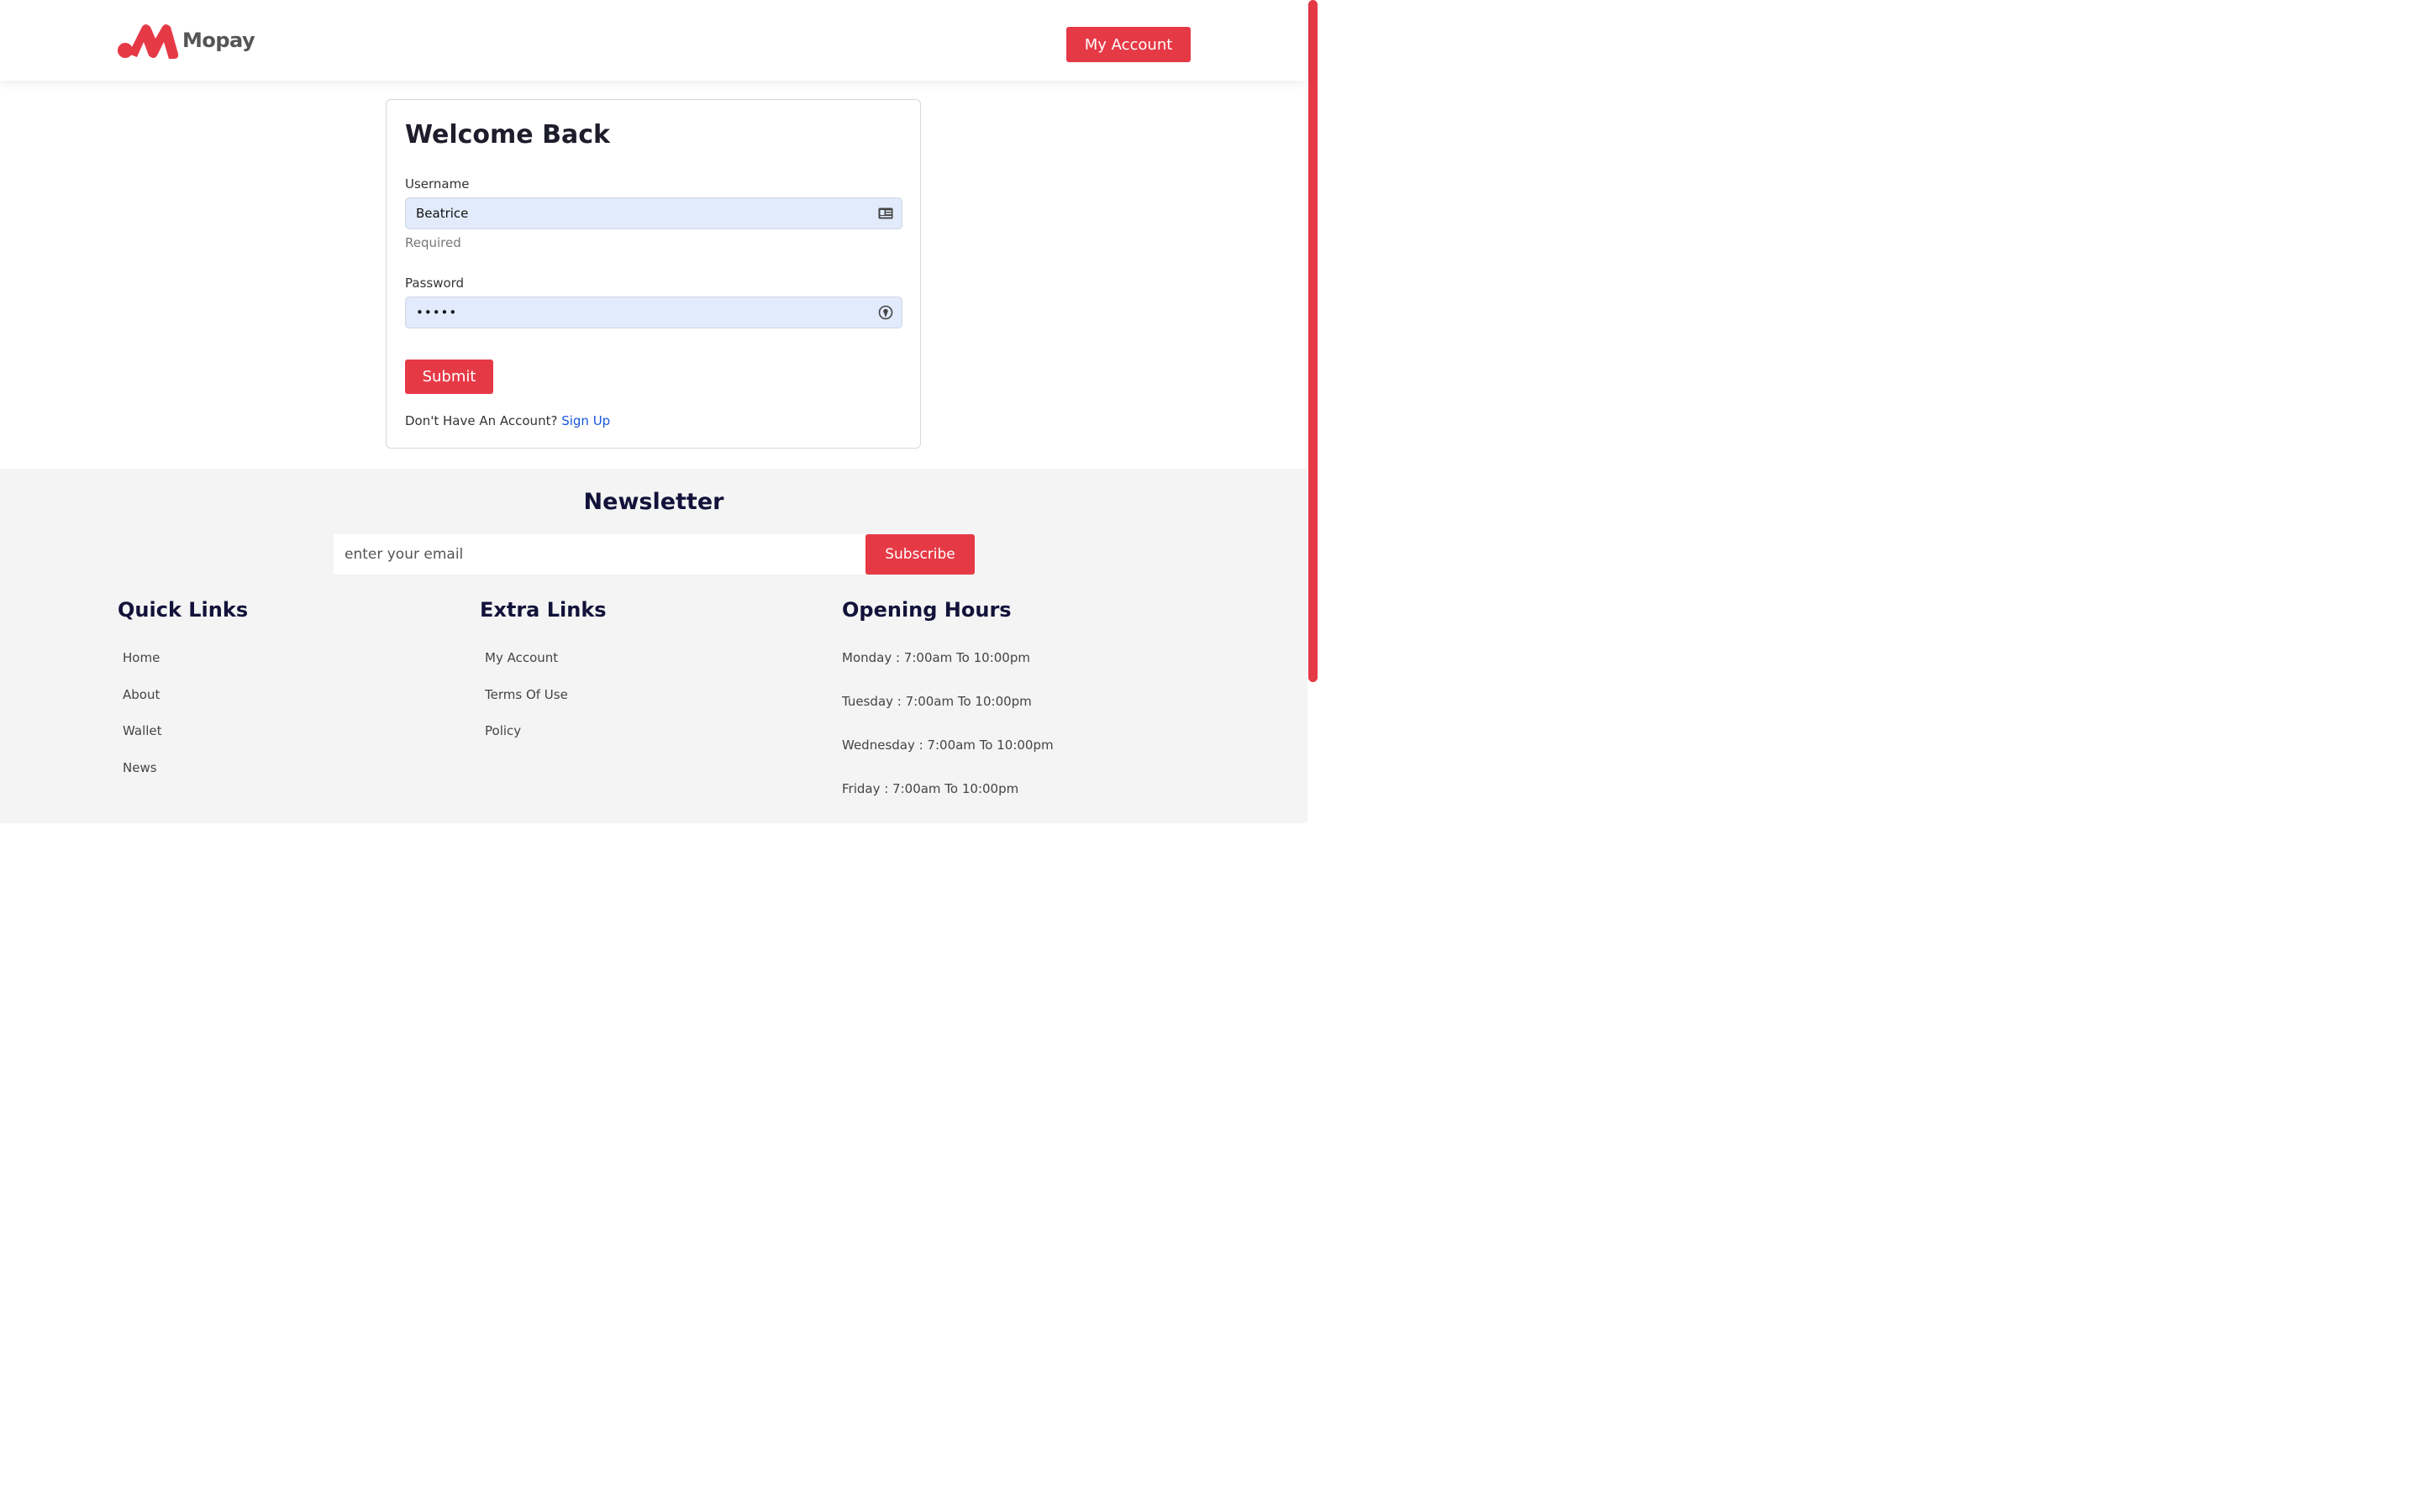 The image size is (2420, 1512). Describe the element at coordinates (449, 377) in the screenshot. I see `submit-button: Submit` at that location.